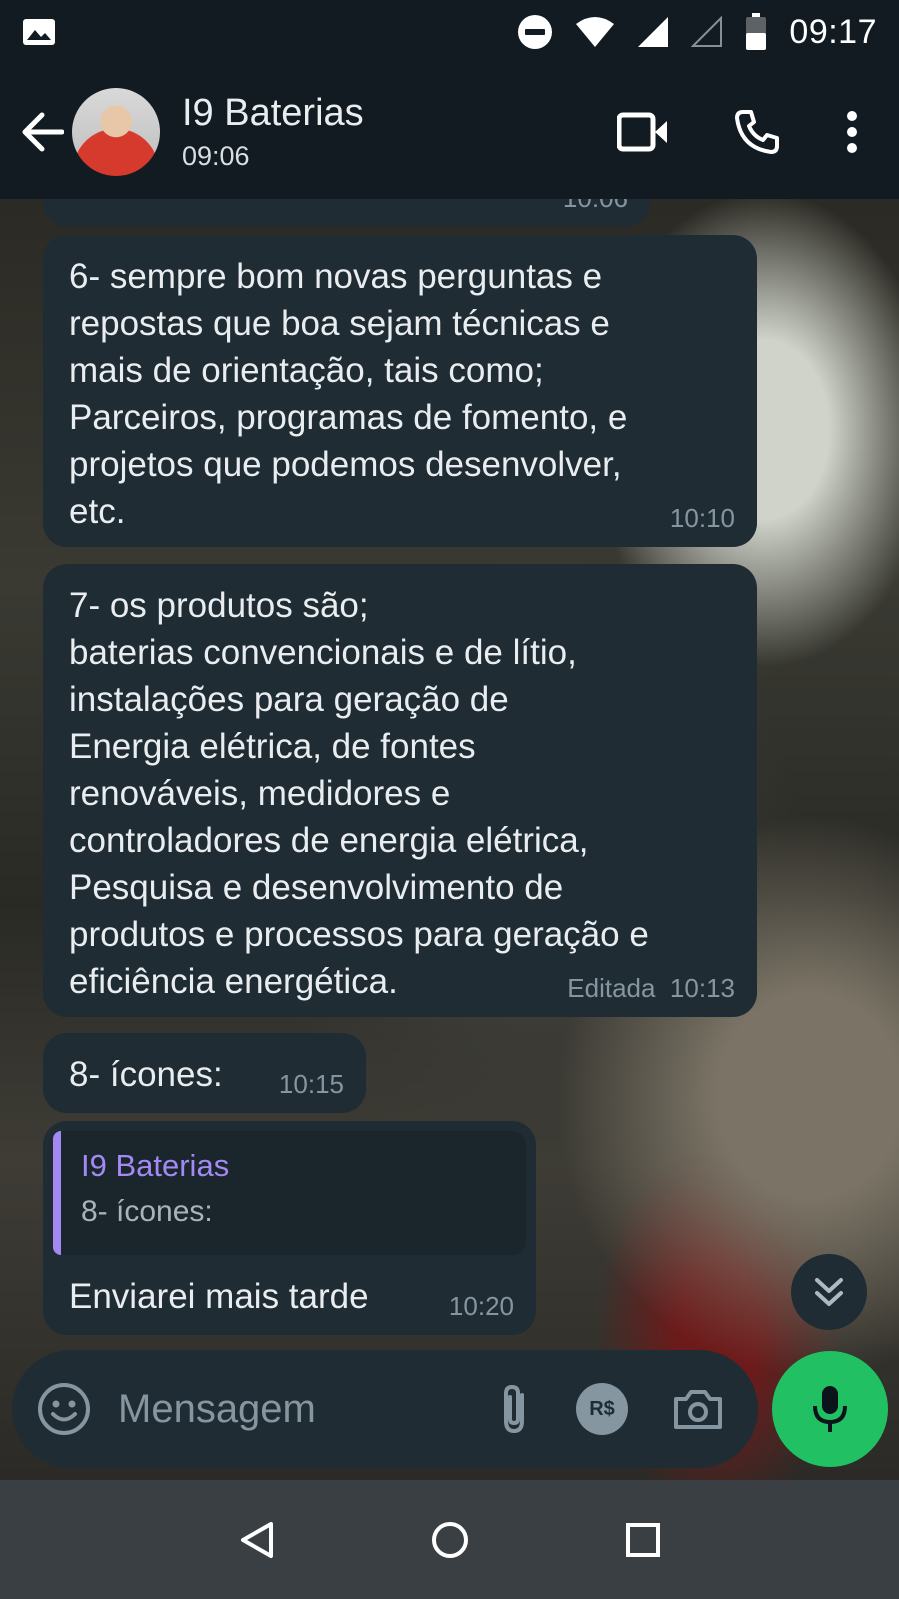 Image resolution: width=899 pixels, height=1599 pixels. I want to click on nav-home-button, so click(450, 1540).